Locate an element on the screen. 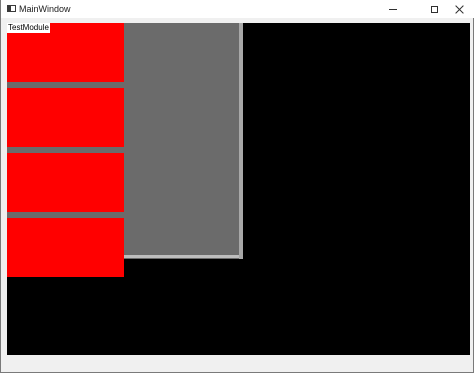 The image size is (474, 373). close-button is located at coordinates (459, 9).